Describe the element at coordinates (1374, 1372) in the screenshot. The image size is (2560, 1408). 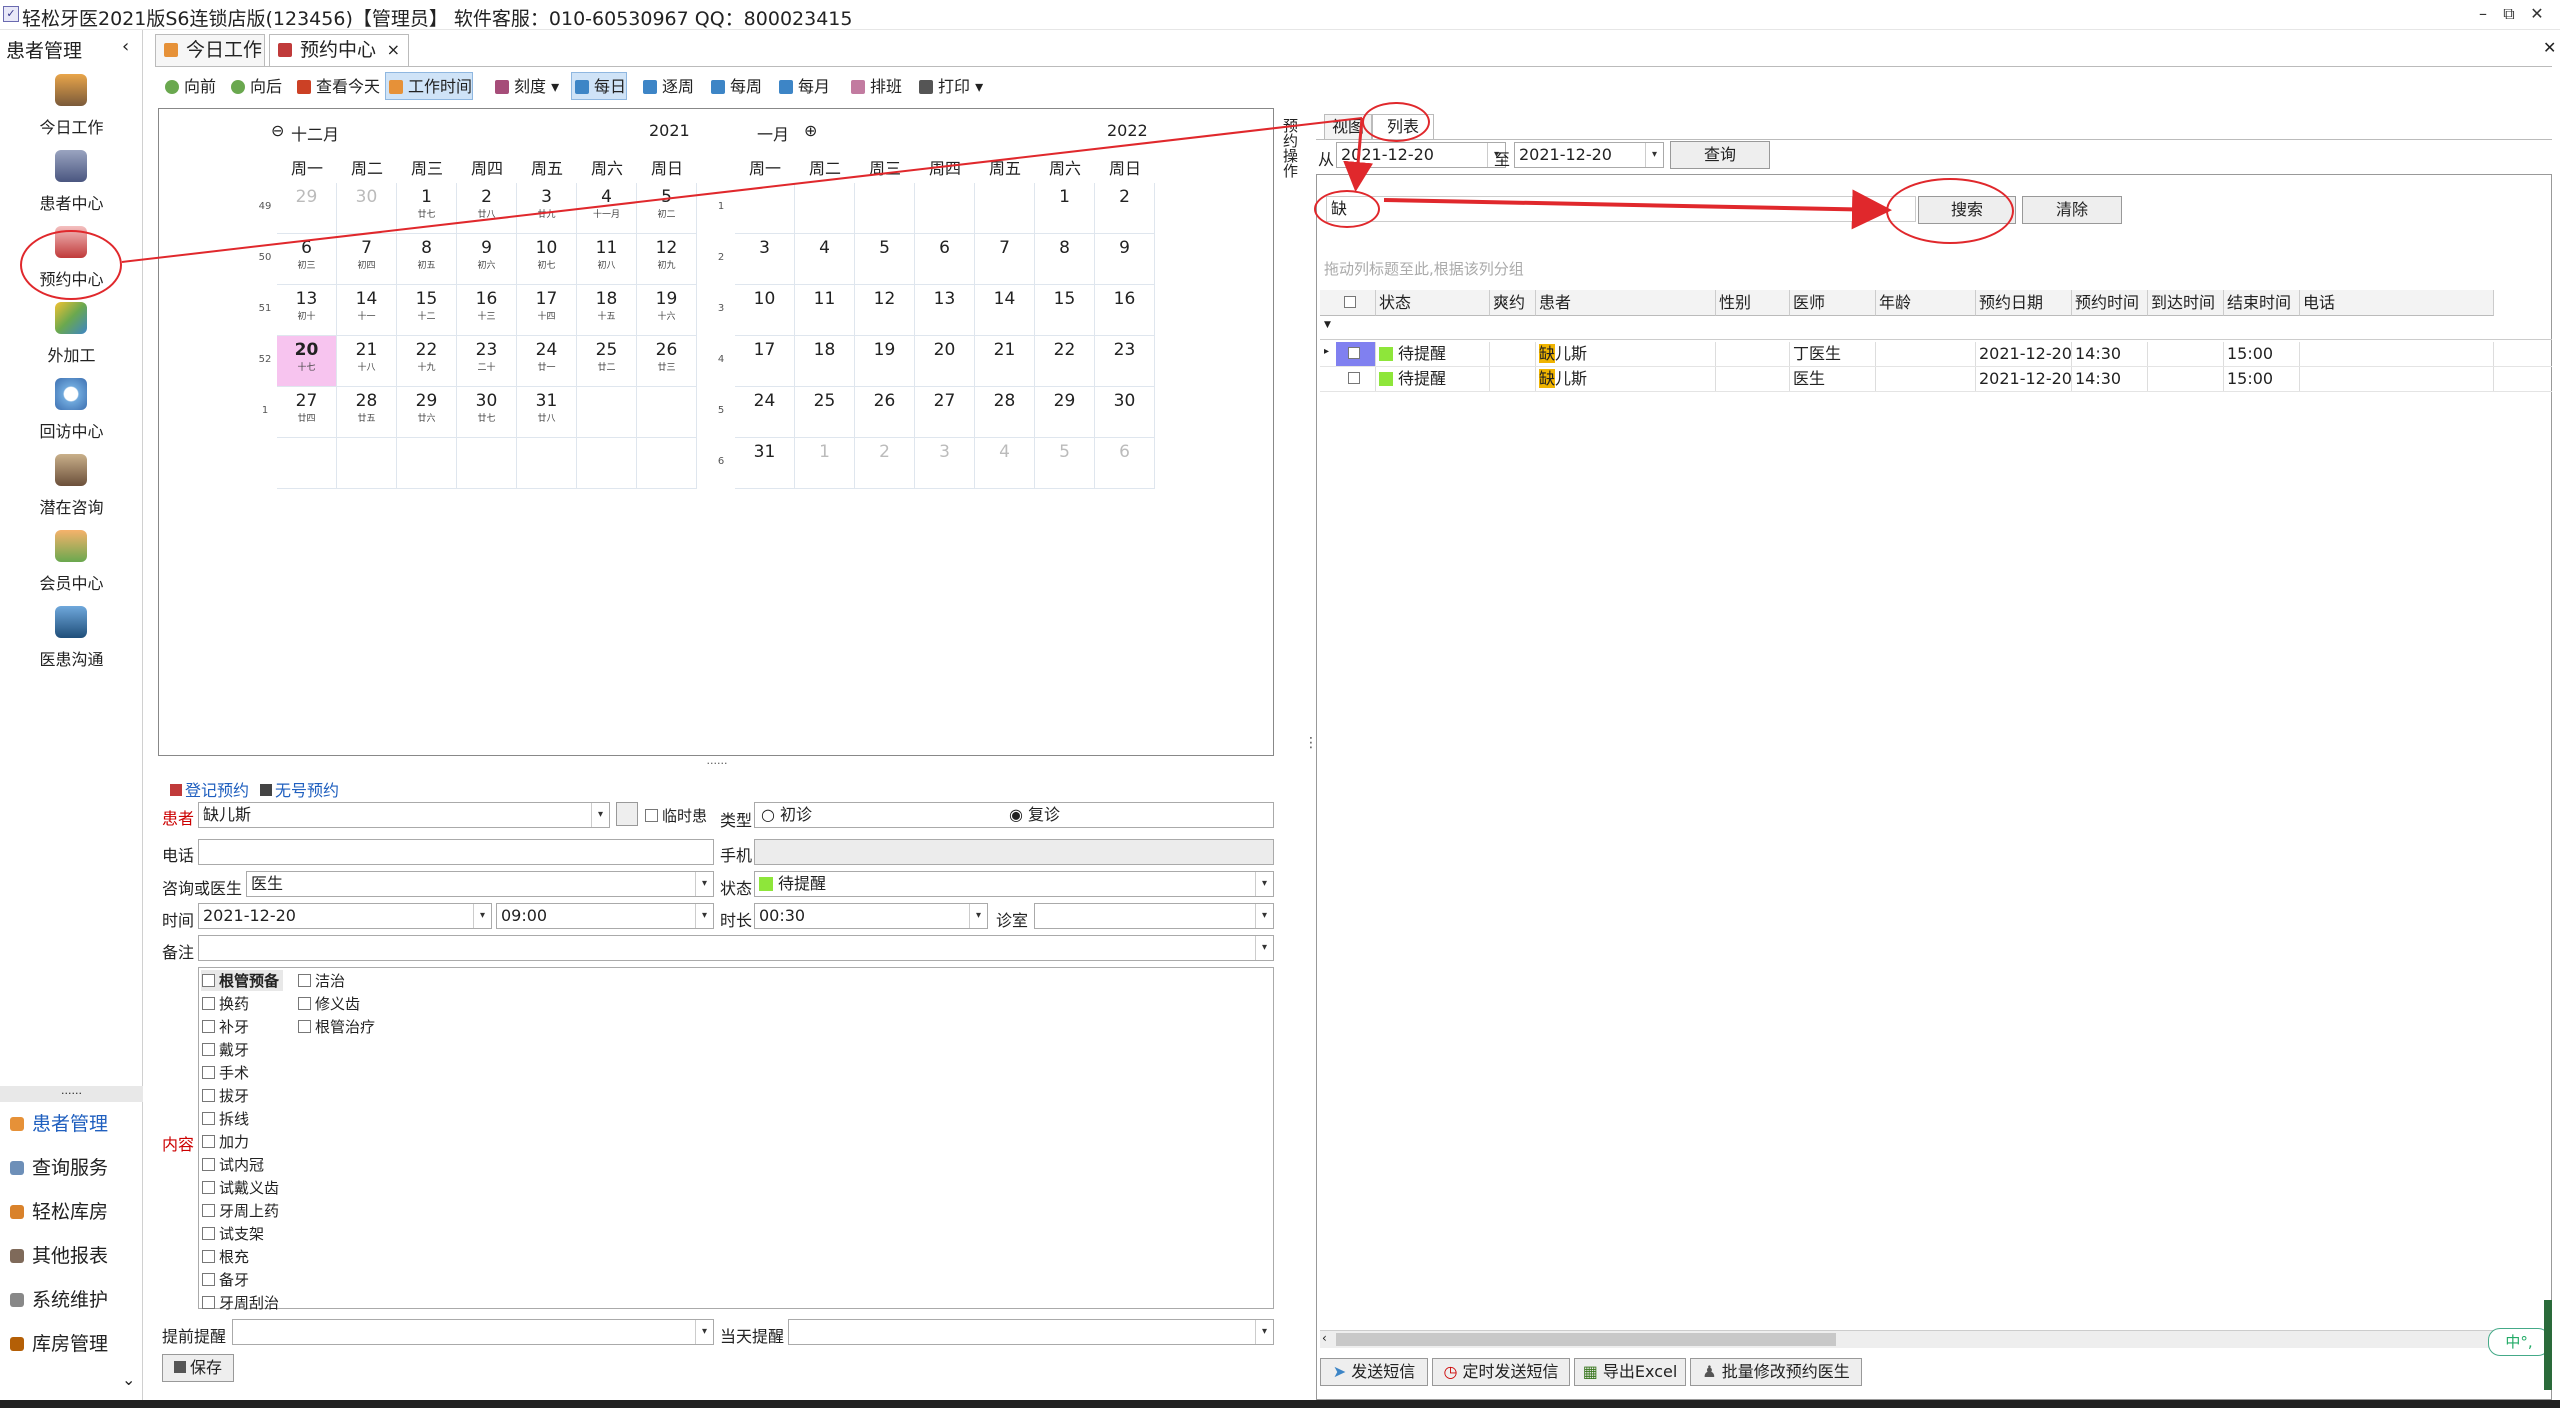
I see `send-sms-button: ➤ 发送短信` at that location.